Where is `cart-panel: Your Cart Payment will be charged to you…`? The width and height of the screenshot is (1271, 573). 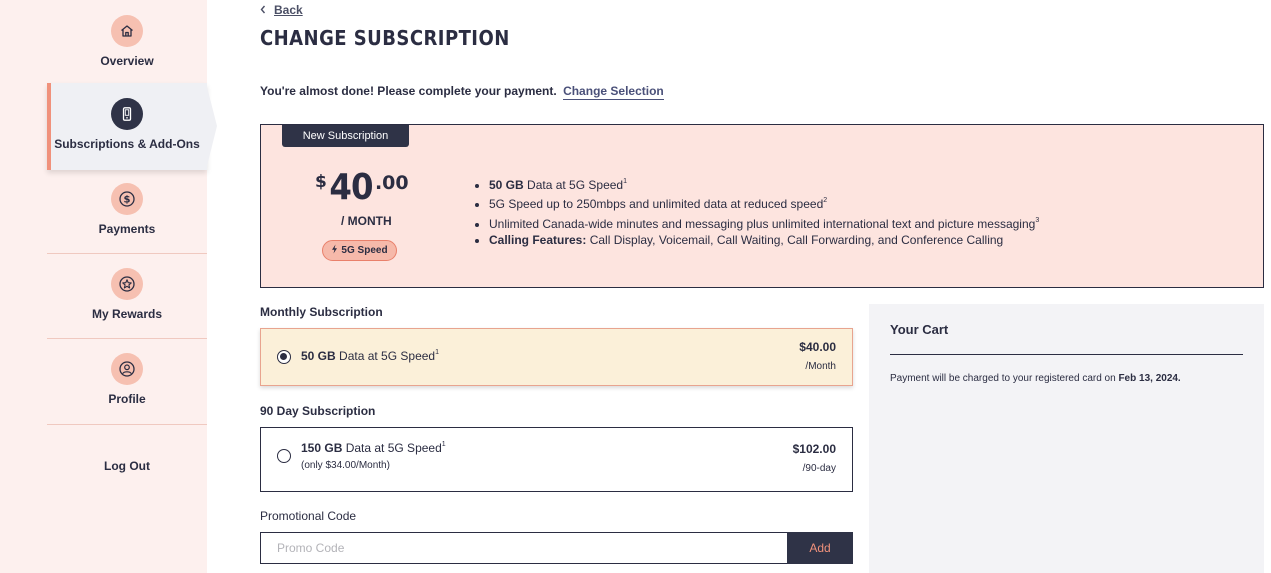 cart-panel: Your Cart Payment will be charged to you… is located at coordinates (1066, 438).